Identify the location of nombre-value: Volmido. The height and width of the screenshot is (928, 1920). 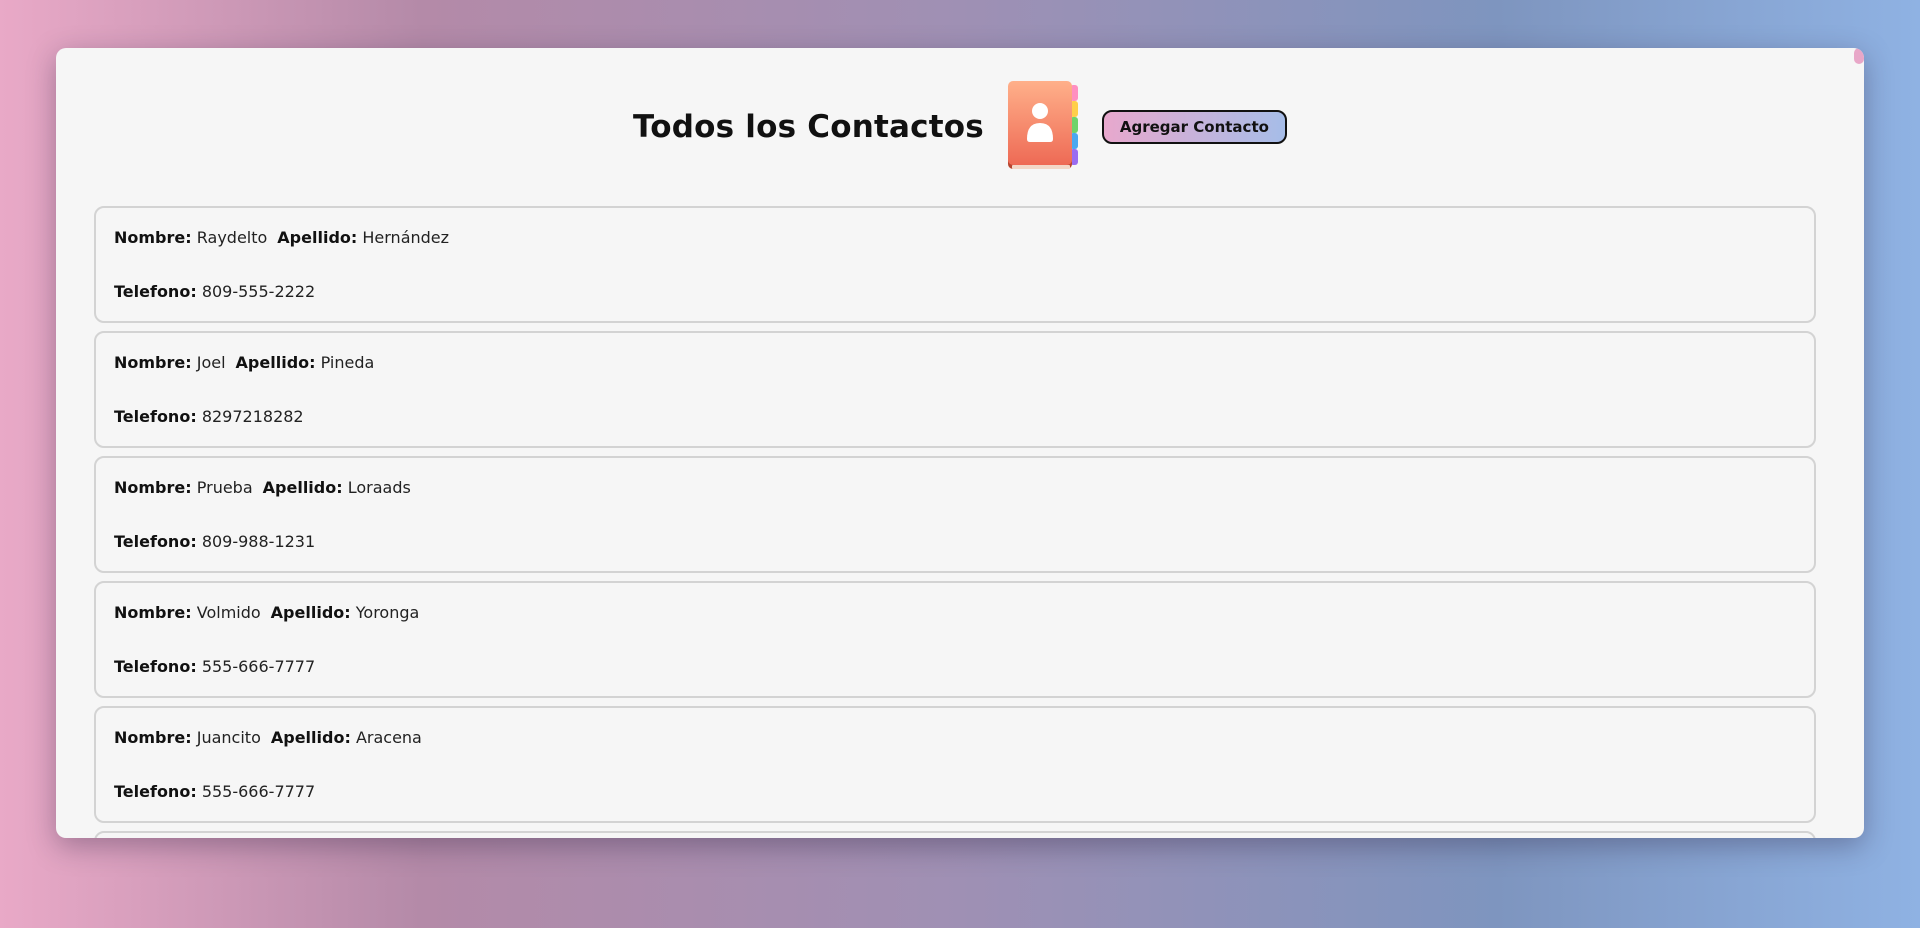
(228, 612).